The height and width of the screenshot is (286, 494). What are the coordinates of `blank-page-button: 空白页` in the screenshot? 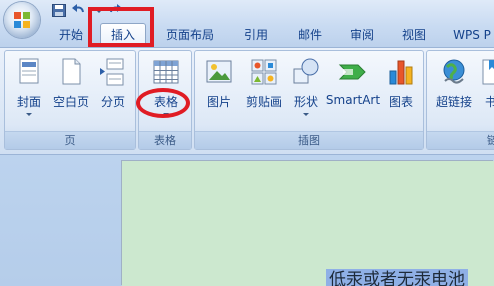 It's located at (71, 87).